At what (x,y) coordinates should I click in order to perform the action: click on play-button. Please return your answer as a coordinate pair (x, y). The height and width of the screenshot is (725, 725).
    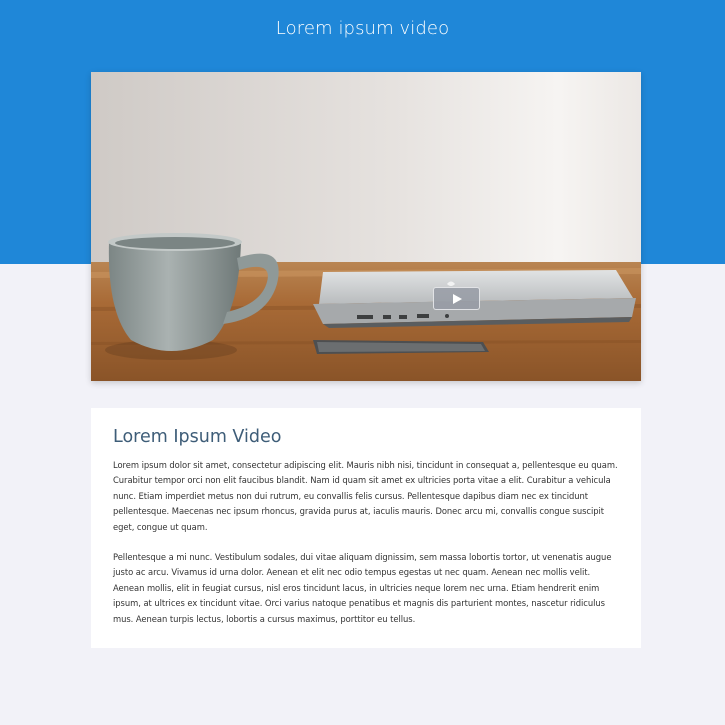
    Looking at the image, I should click on (456, 298).